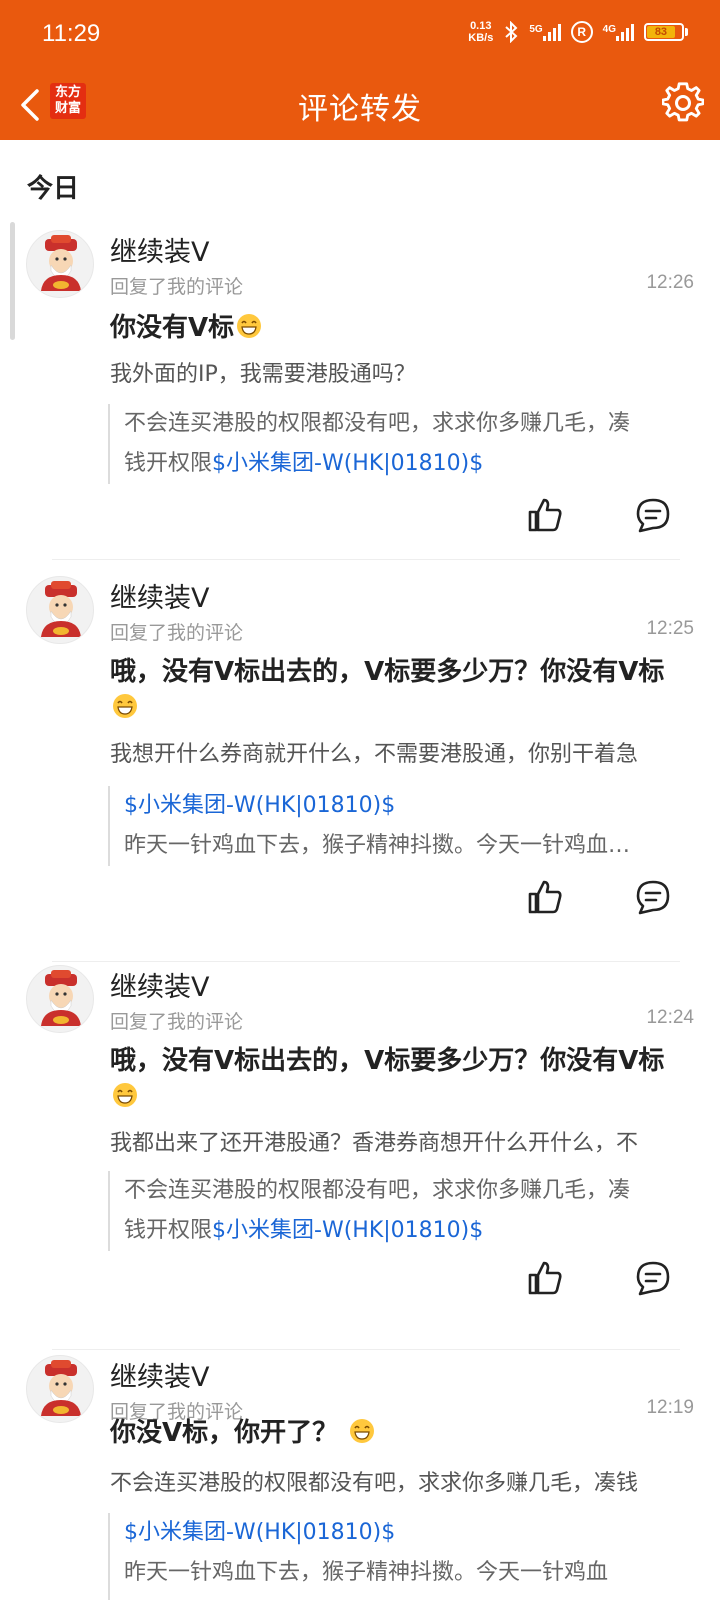  Describe the element at coordinates (670, 628) in the screenshot. I see `timestamp: 12:25` at that location.